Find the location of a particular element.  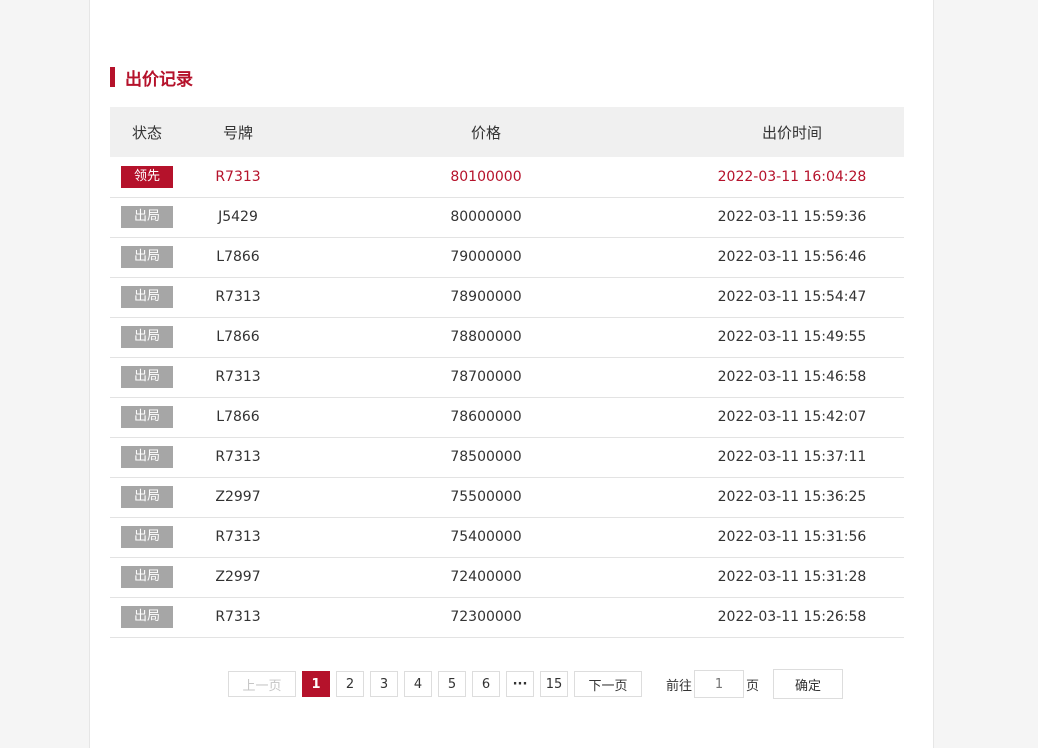

price-cell: 78600000 is located at coordinates (486, 417).